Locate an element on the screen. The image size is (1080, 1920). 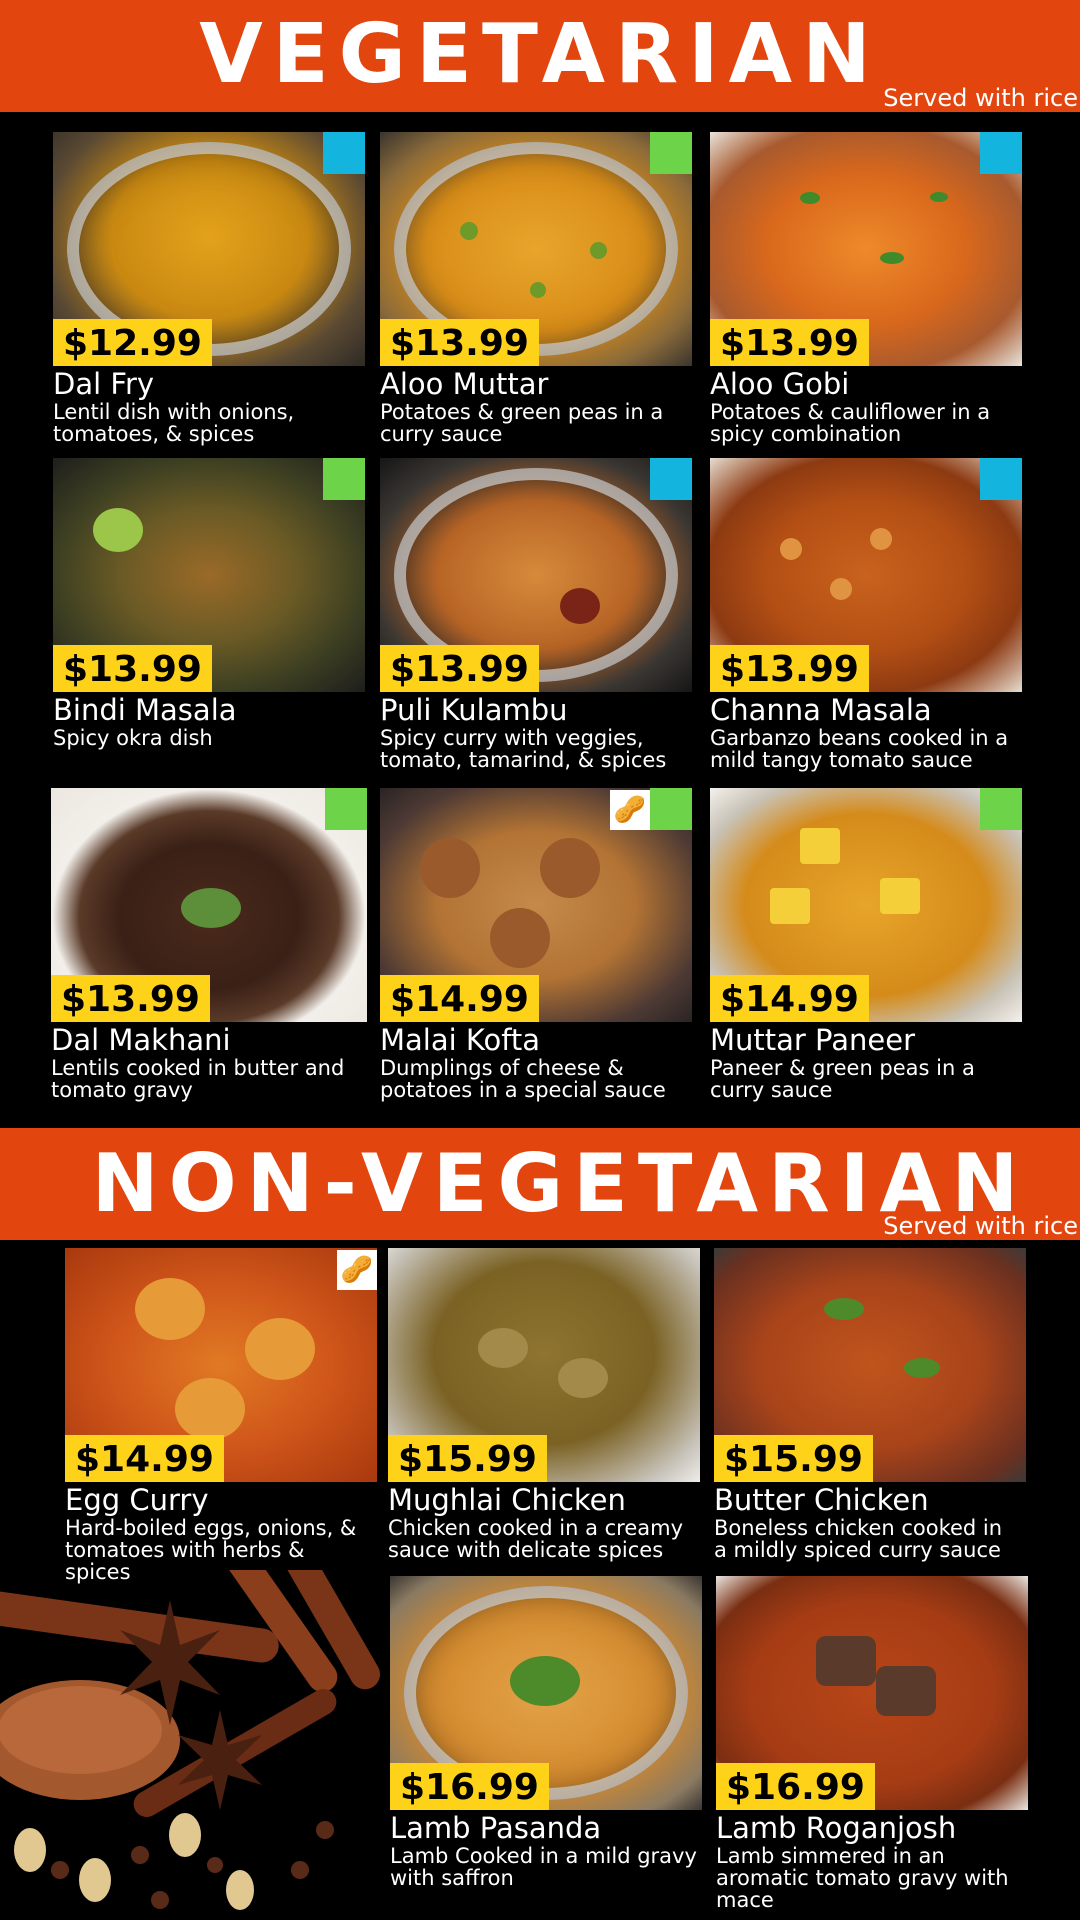
dish-name: Aloo Gobi is located at coordinates (780, 384).